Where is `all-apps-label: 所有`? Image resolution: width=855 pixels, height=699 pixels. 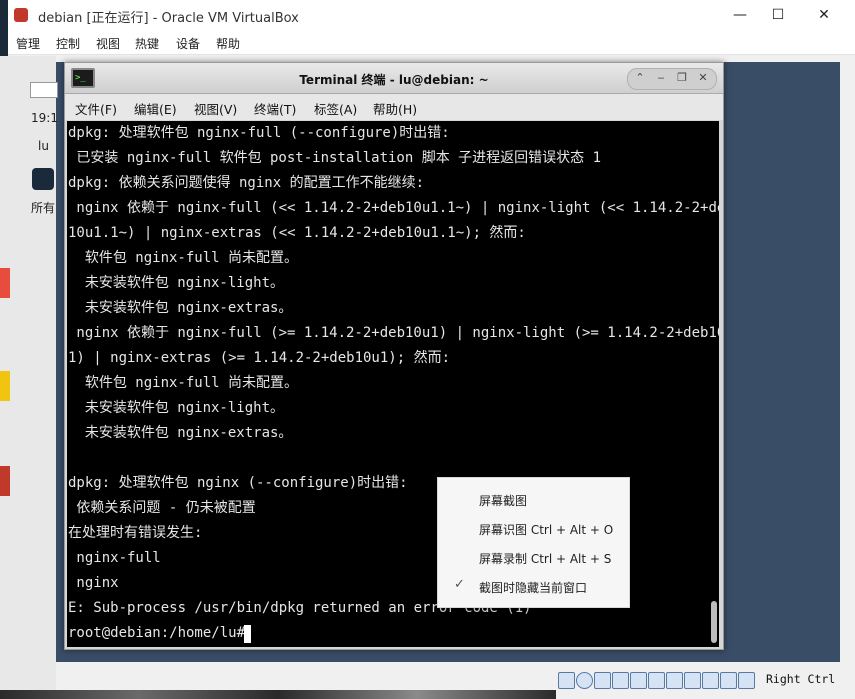 all-apps-label: 所有 is located at coordinates (43, 207).